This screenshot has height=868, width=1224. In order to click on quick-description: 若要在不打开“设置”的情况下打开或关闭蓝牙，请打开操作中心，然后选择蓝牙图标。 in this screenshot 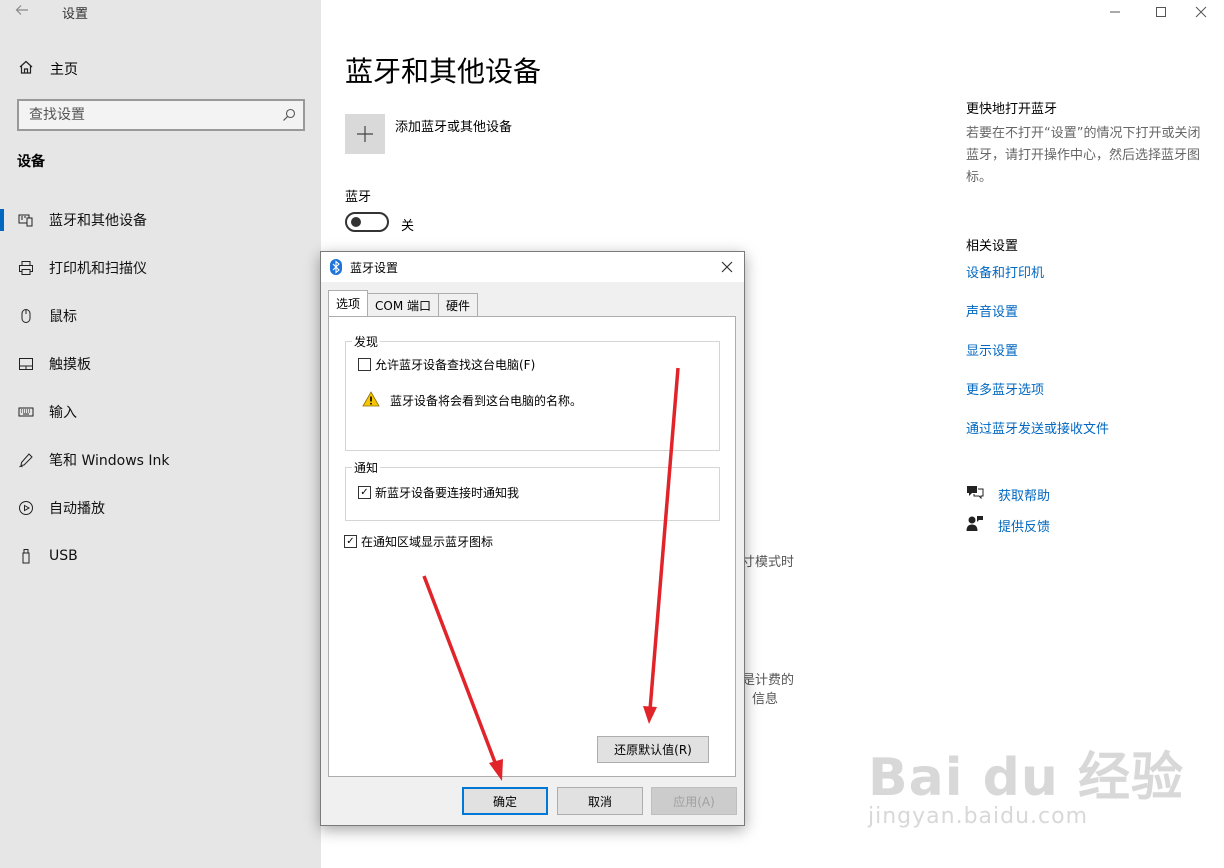, I will do `click(1083, 155)`.